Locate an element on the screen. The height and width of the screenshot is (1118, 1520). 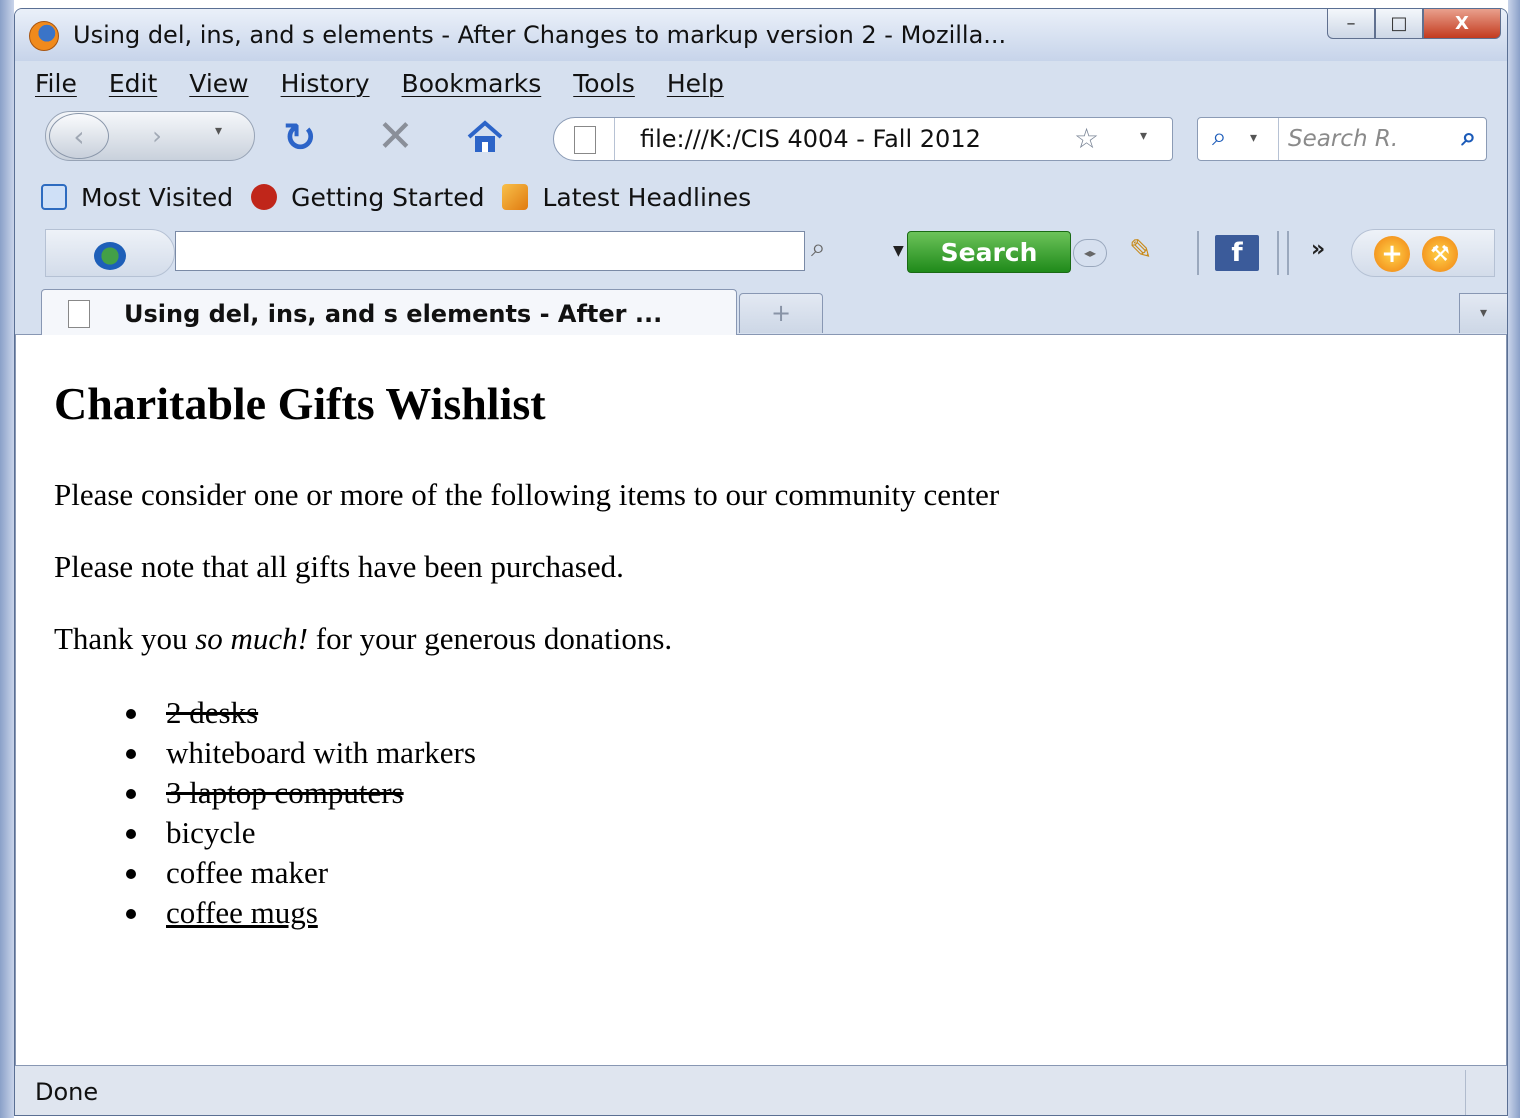
search-box: ⌕ ▾ Search R. ⌕ is located at coordinates (1342, 139).